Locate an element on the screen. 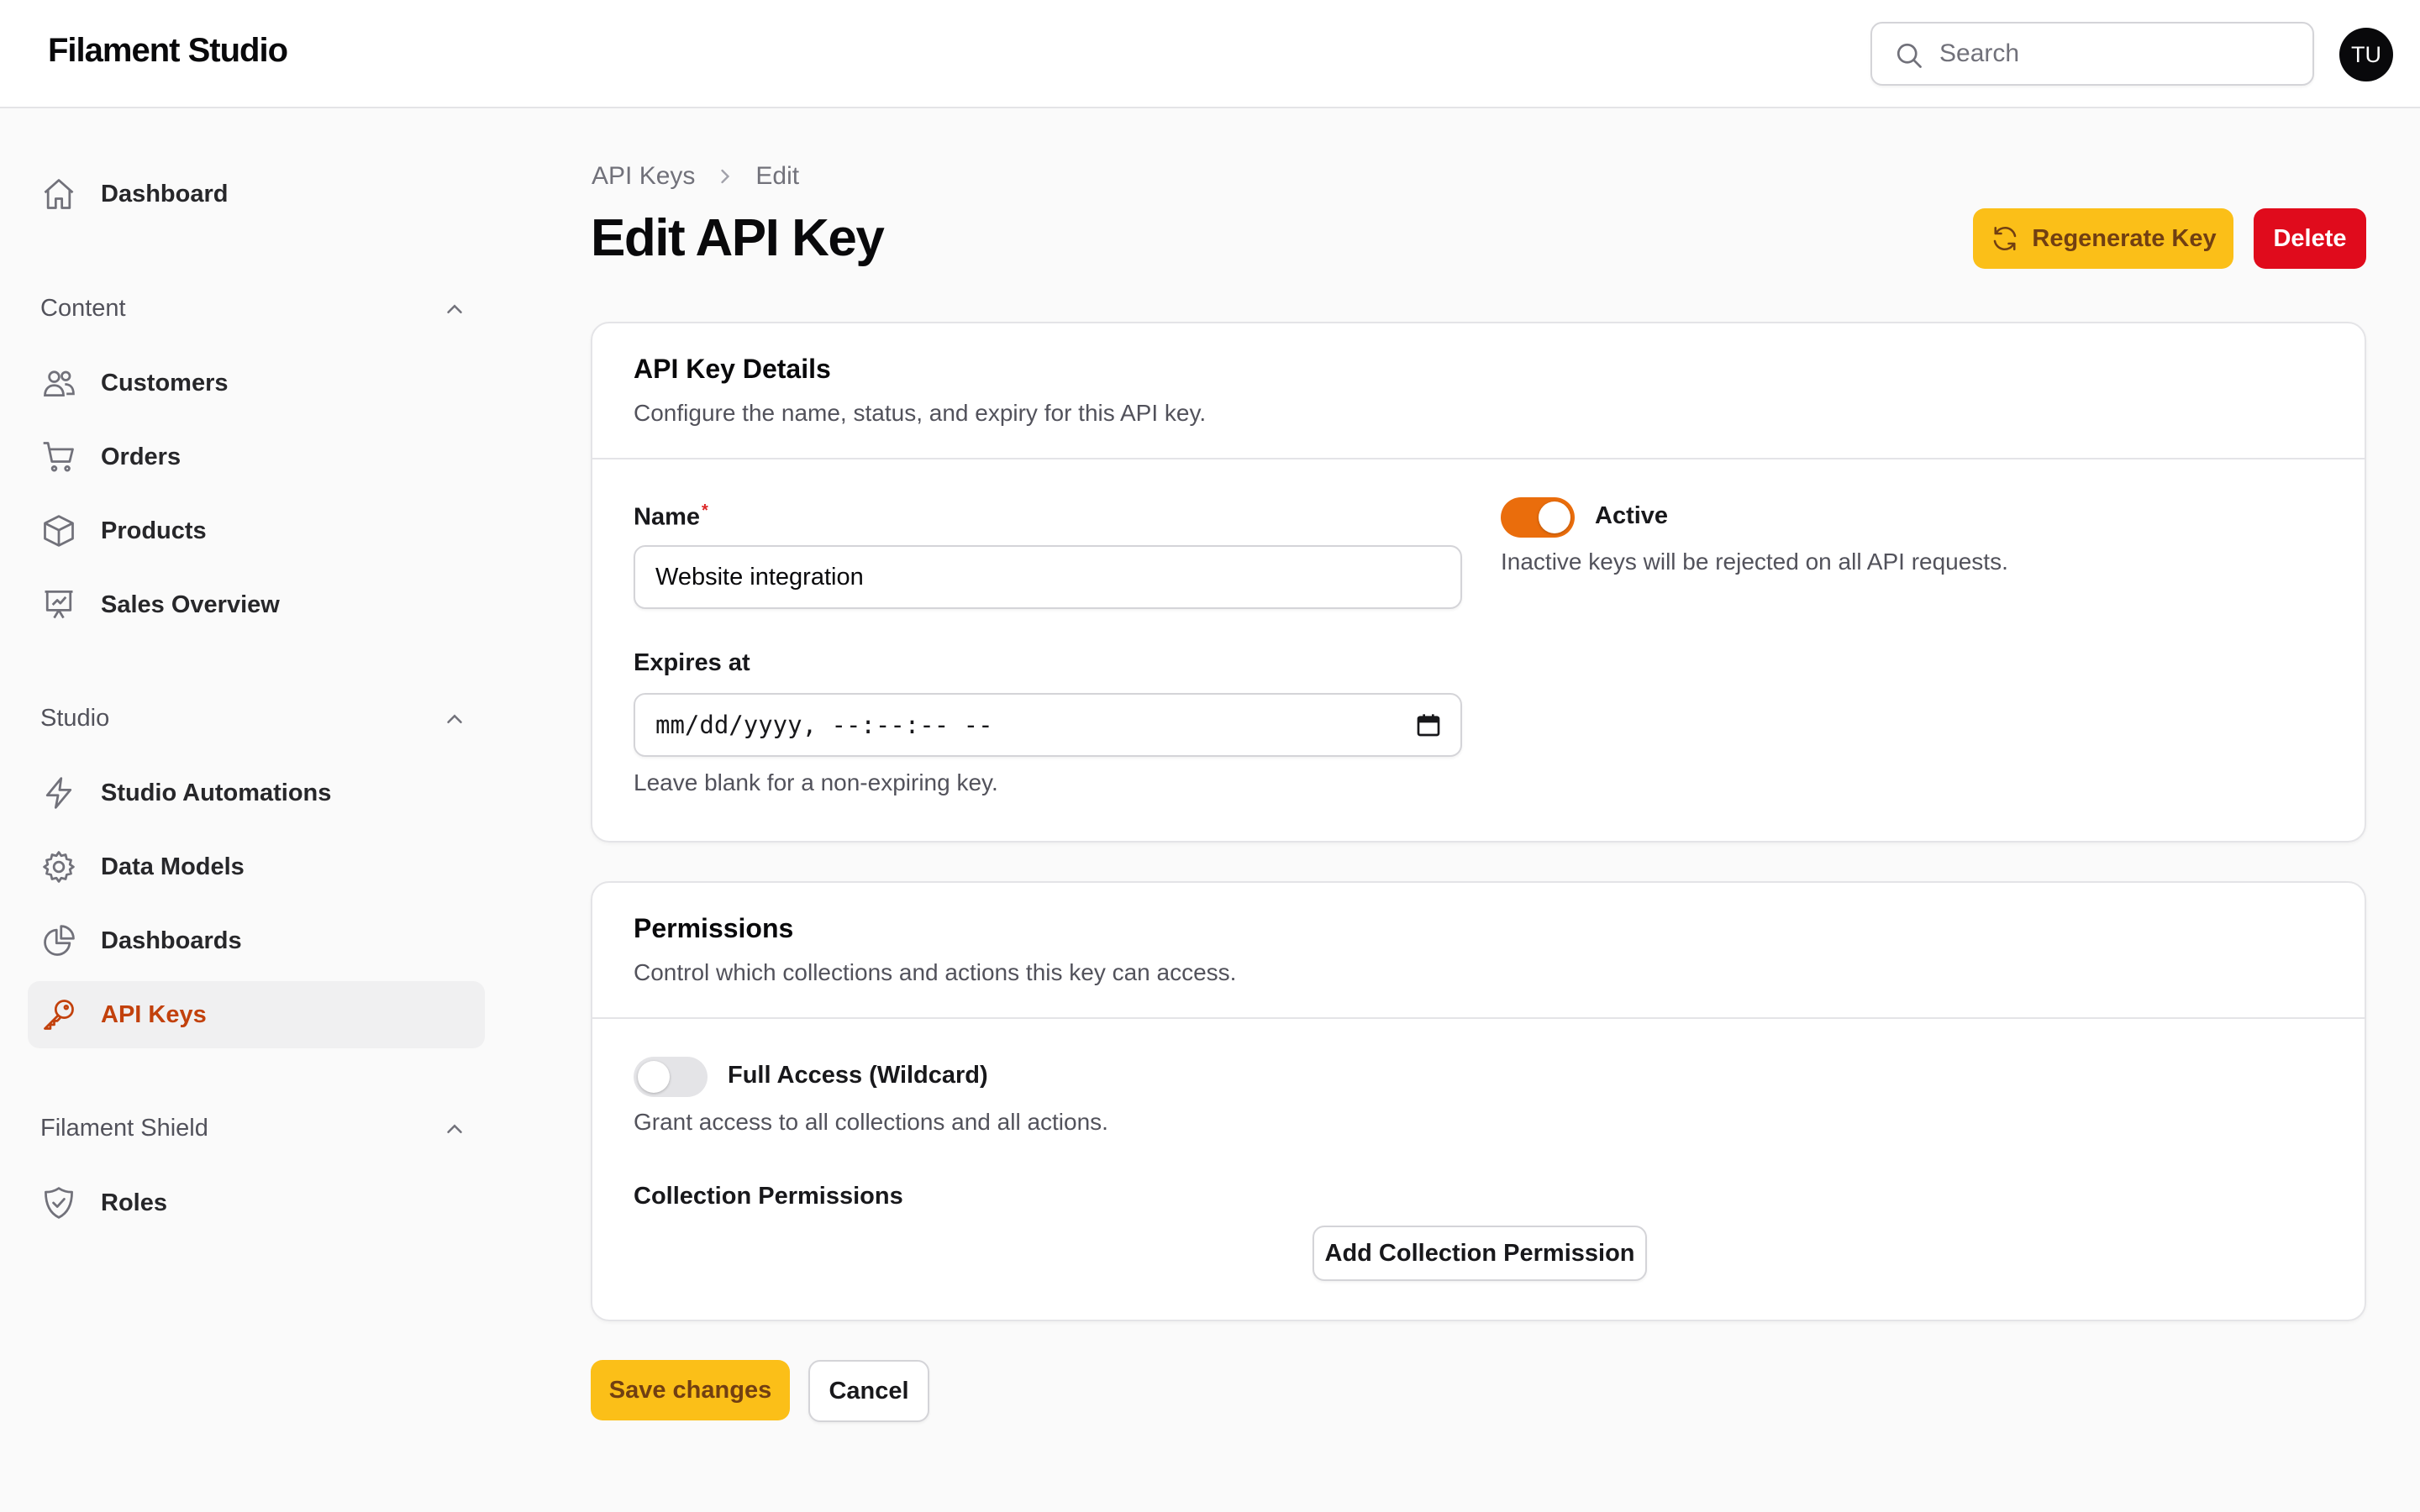  section-title: API Key Details is located at coordinates (733, 369).